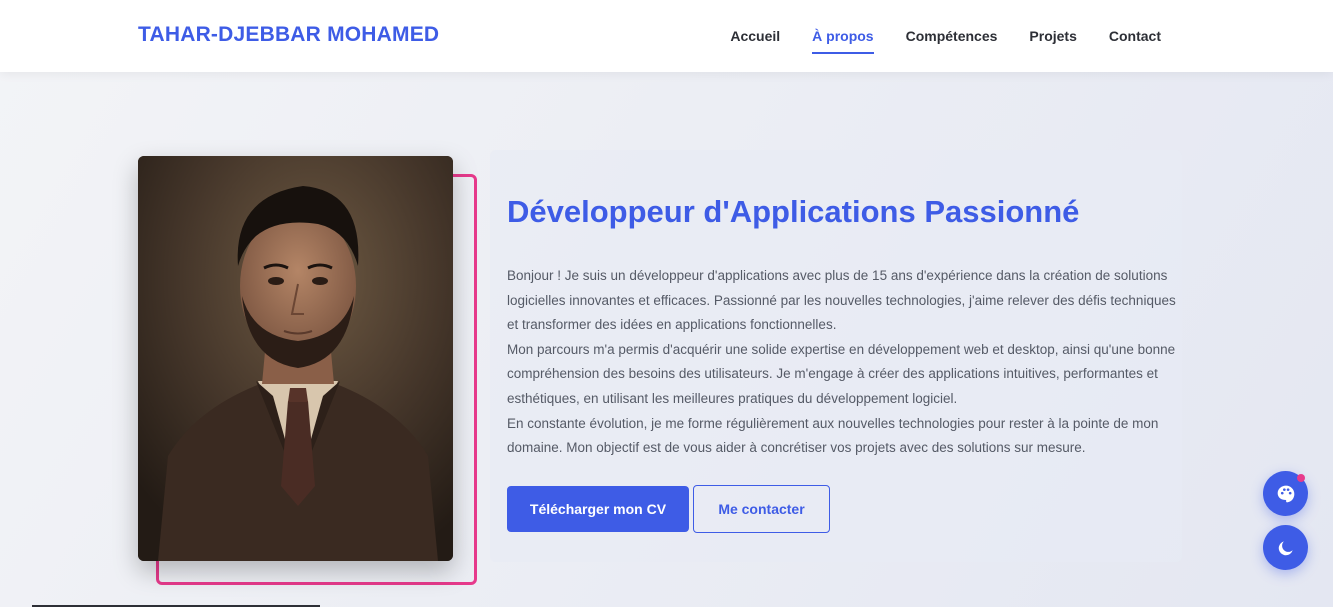 This screenshot has height=607, width=1333. I want to click on theme-picker-button, so click(1285, 493).